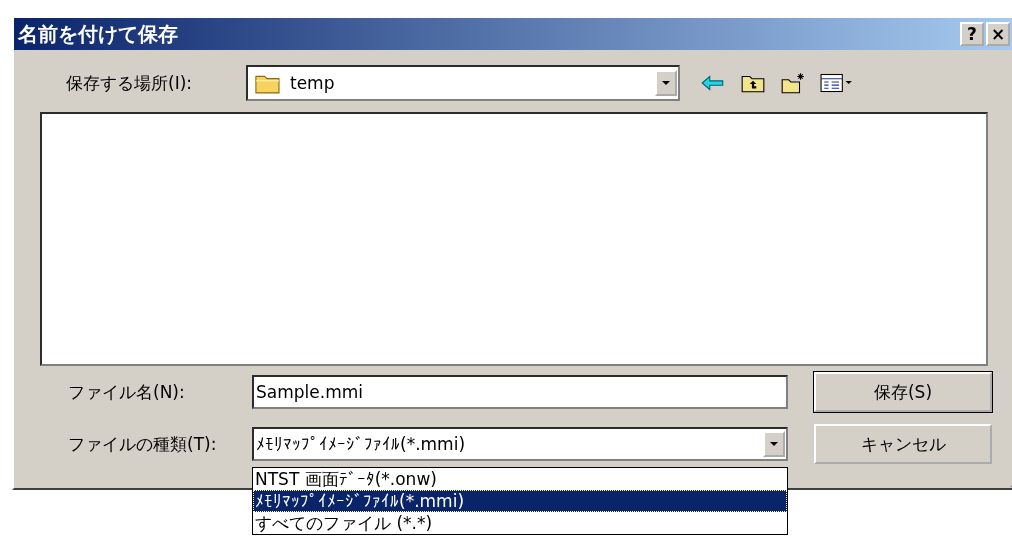  Describe the element at coordinates (520, 444) in the screenshot. I see `file-type-dropdown: ﾒﾓﾘﾏｯﾌﾟｲﾒｰｼﾞﾌｧｲﾙ(*.mmi)` at that location.